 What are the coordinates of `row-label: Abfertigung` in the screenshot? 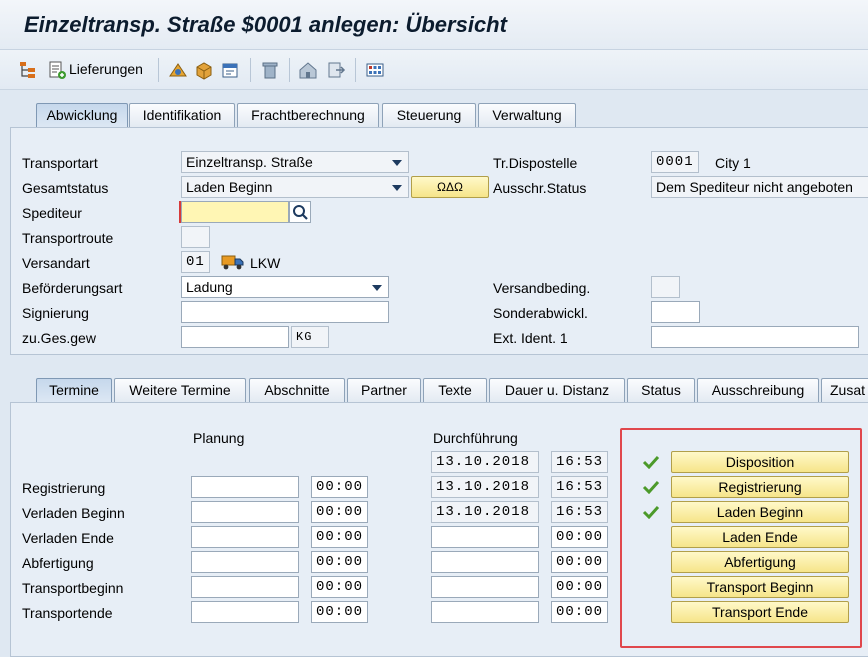 It's located at (58, 563).